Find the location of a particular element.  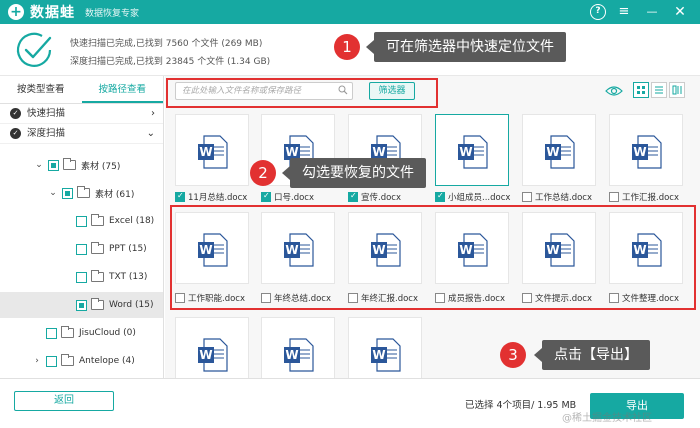

deep-scan-row: ✓ 深度扫描 ⌄ is located at coordinates (81, 134).